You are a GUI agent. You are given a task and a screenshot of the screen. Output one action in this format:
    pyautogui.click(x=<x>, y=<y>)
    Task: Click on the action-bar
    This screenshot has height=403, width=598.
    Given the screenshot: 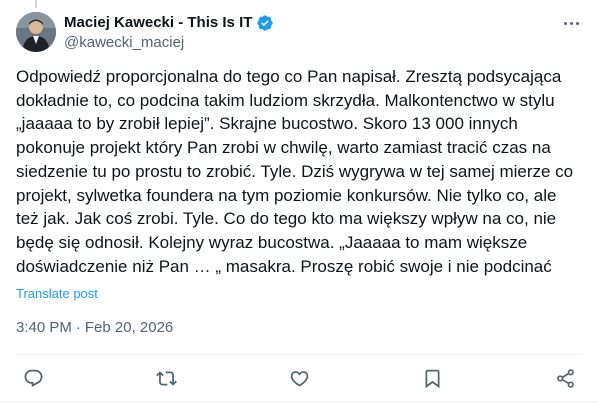 What is the action you would take?
    pyautogui.click(x=299, y=378)
    